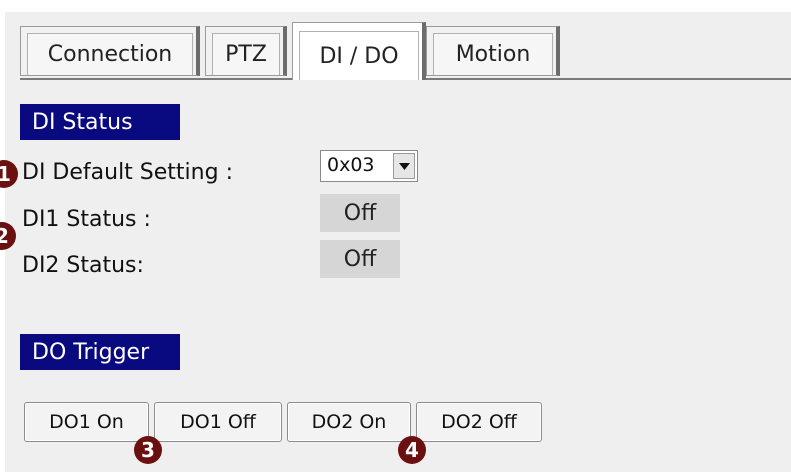 The width and height of the screenshot is (791, 472). I want to click on tab-motion-label: Motion, so click(493, 54).